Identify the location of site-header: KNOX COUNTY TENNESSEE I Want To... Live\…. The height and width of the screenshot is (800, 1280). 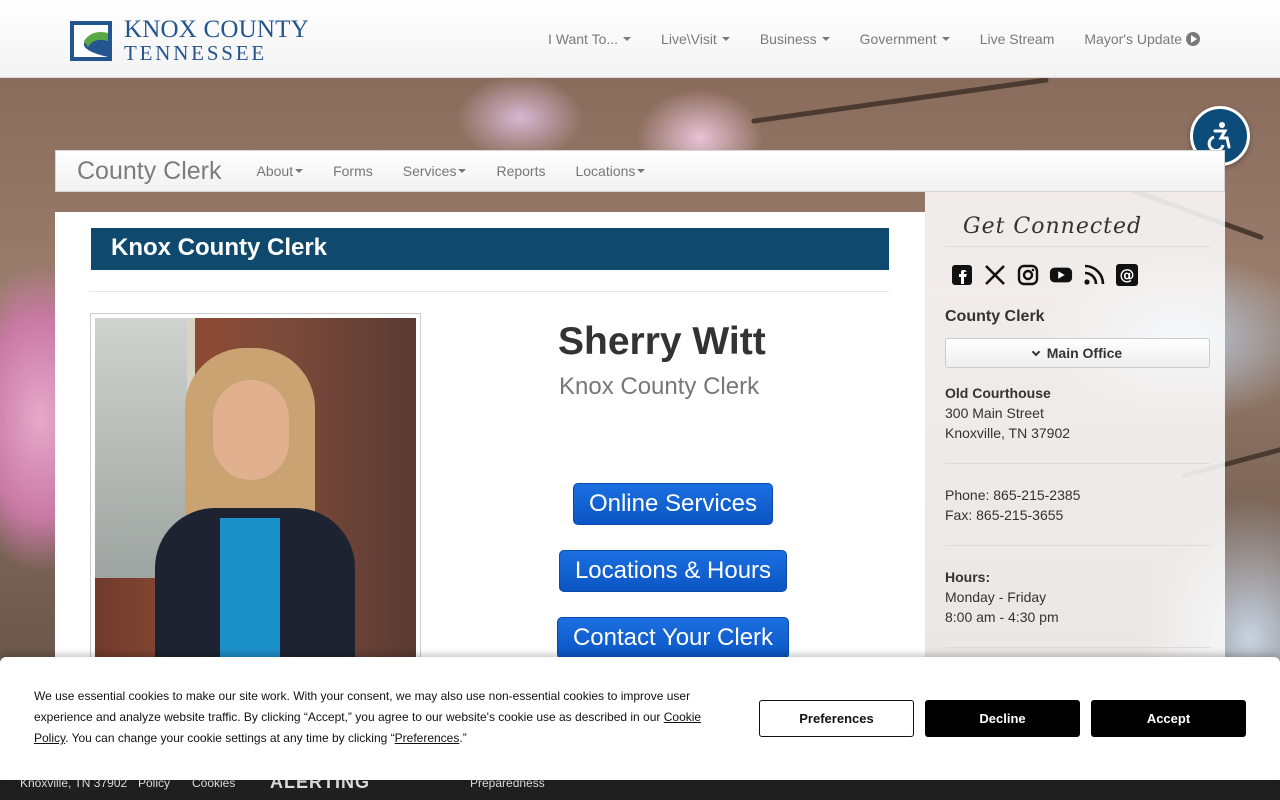
(640, 39).